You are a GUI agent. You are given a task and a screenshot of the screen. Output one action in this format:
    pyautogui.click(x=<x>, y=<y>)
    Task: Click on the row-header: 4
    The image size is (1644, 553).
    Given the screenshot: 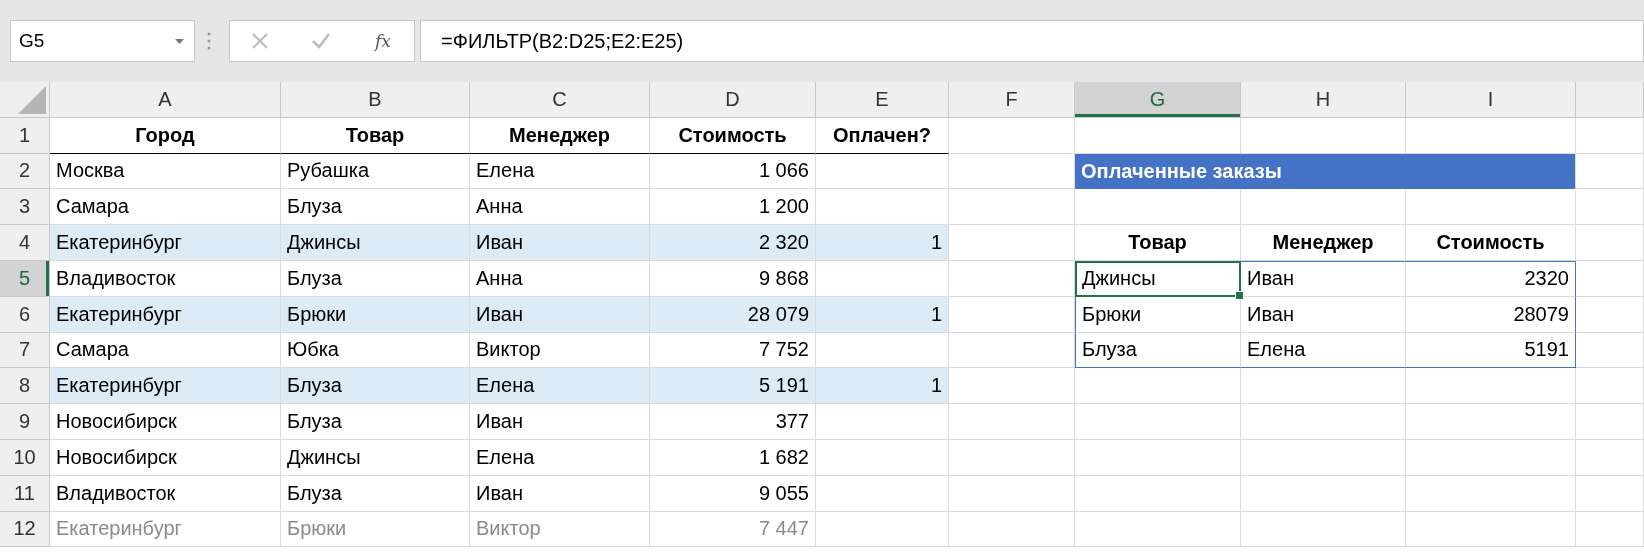 What is the action you would take?
    pyautogui.click(x=25, y=243)
    